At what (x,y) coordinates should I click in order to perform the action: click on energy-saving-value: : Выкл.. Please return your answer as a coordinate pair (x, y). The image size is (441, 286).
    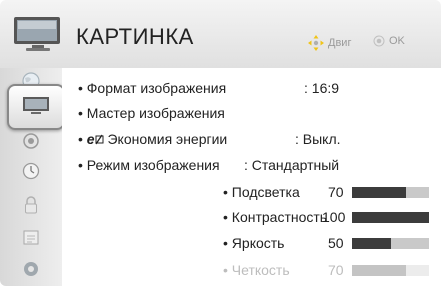
    Looking at the image, I should click on (318, 139).